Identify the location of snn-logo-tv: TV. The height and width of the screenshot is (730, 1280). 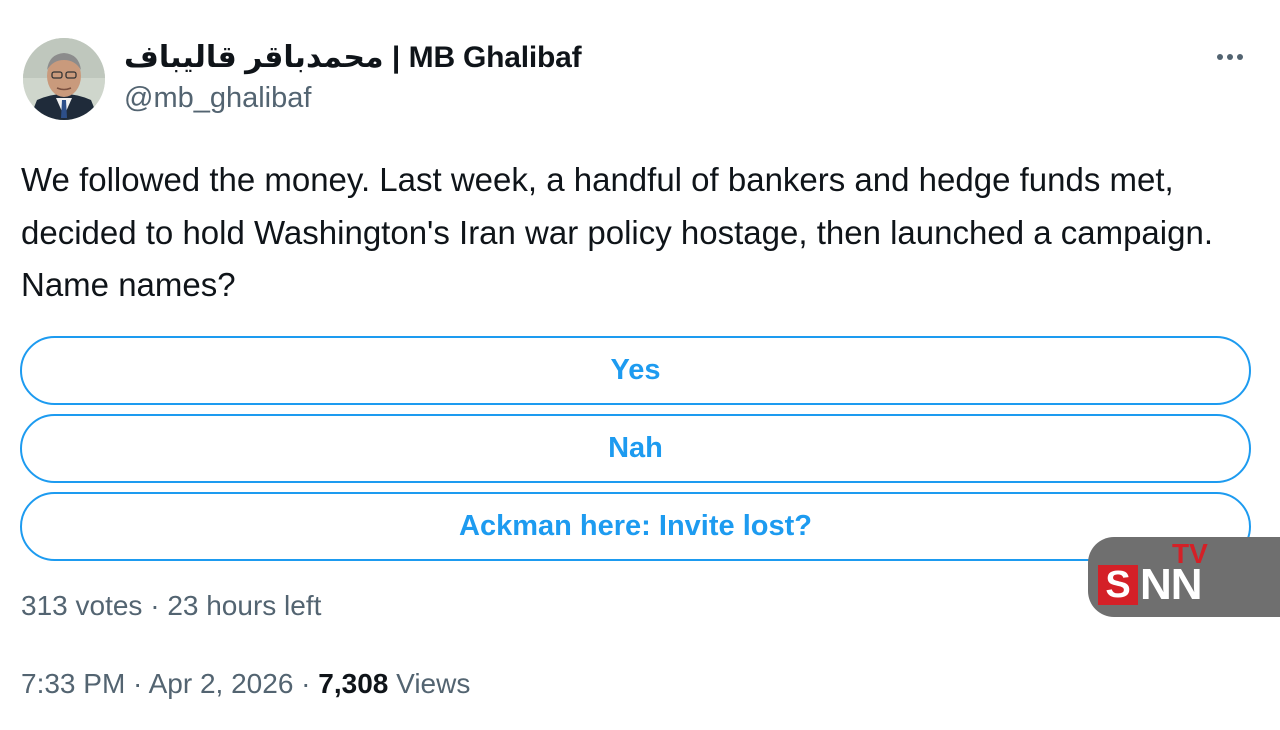
(1190, 553).